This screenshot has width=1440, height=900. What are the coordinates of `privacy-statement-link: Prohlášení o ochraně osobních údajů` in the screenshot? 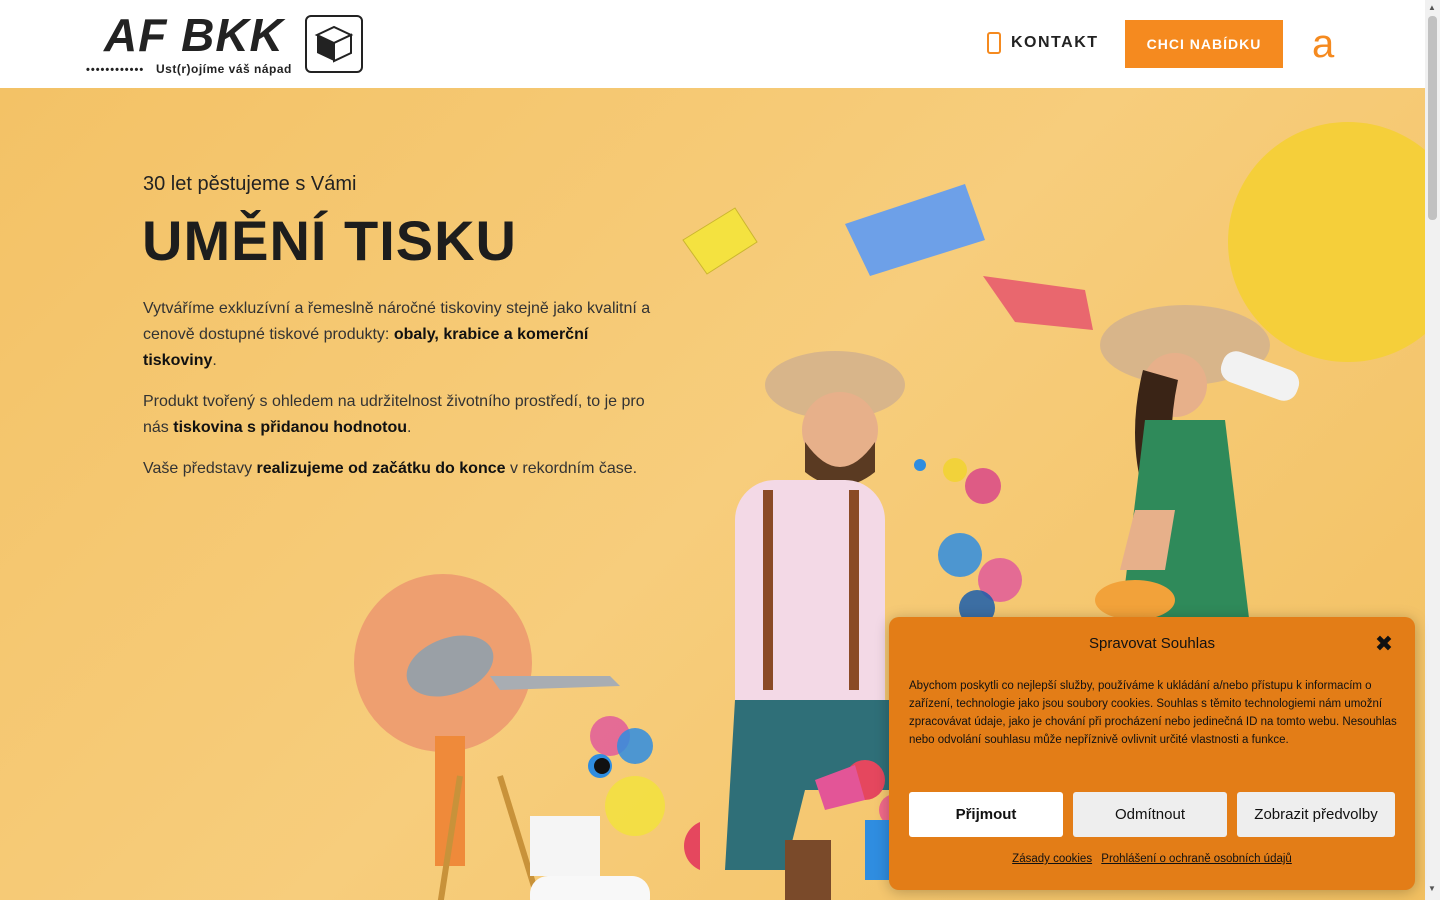 It's located at (1196, 859).